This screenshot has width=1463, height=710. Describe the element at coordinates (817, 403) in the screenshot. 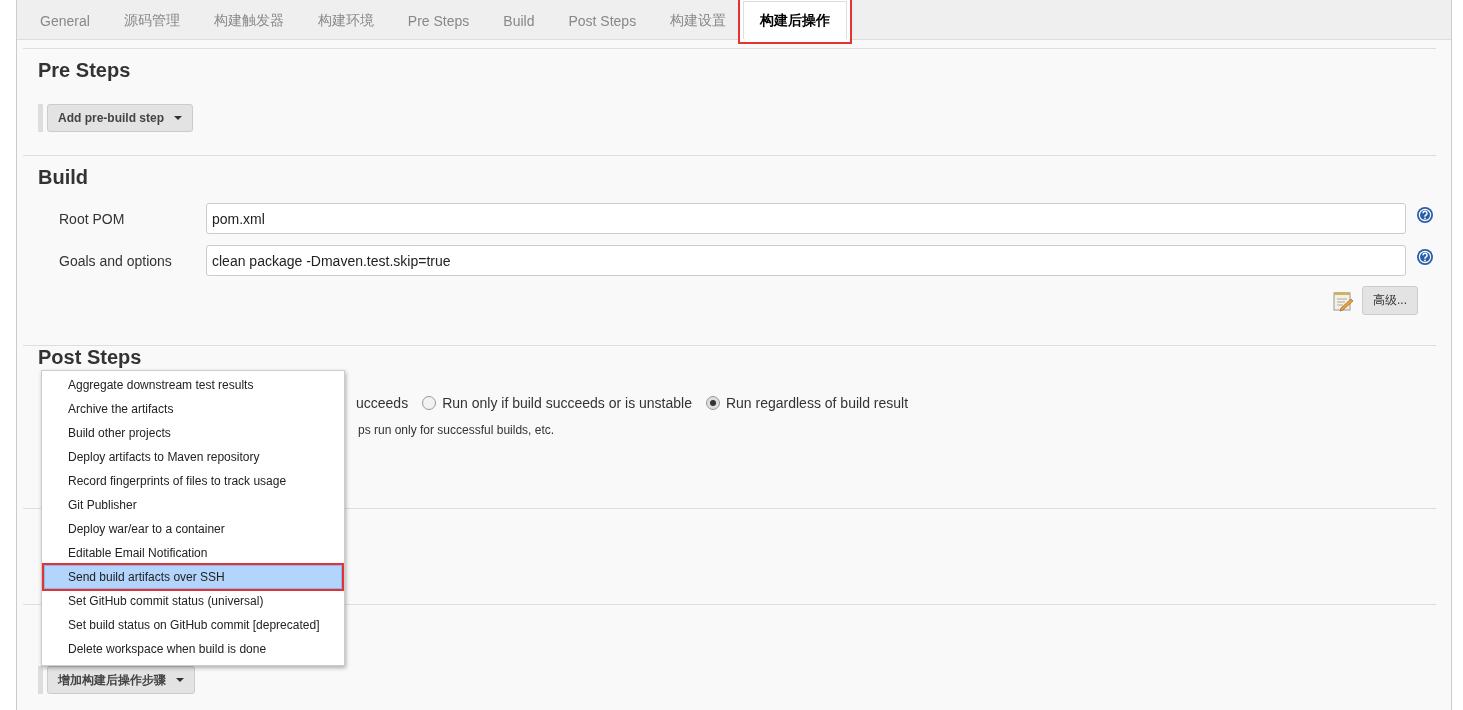

I see `radio-label: Run regardless of build result` at that location.